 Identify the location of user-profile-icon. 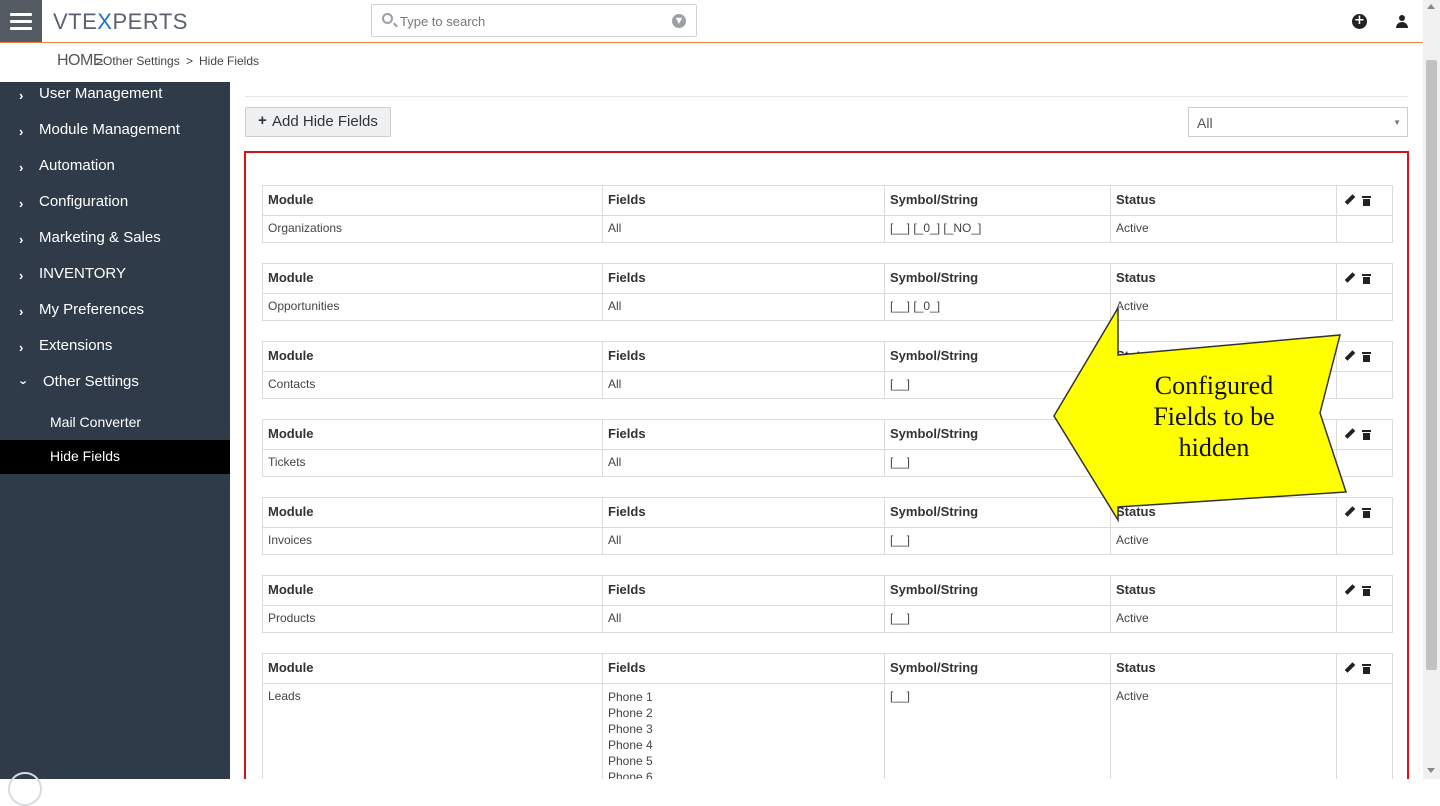
(1402, 21).